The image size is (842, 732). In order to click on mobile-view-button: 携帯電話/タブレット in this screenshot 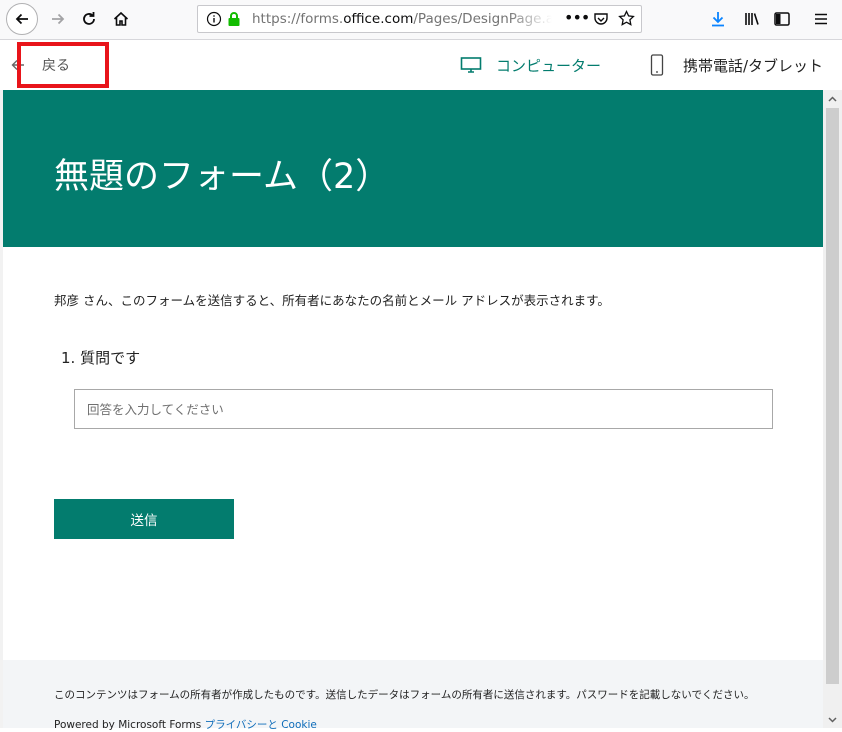, I will do `click(736, 65)`.